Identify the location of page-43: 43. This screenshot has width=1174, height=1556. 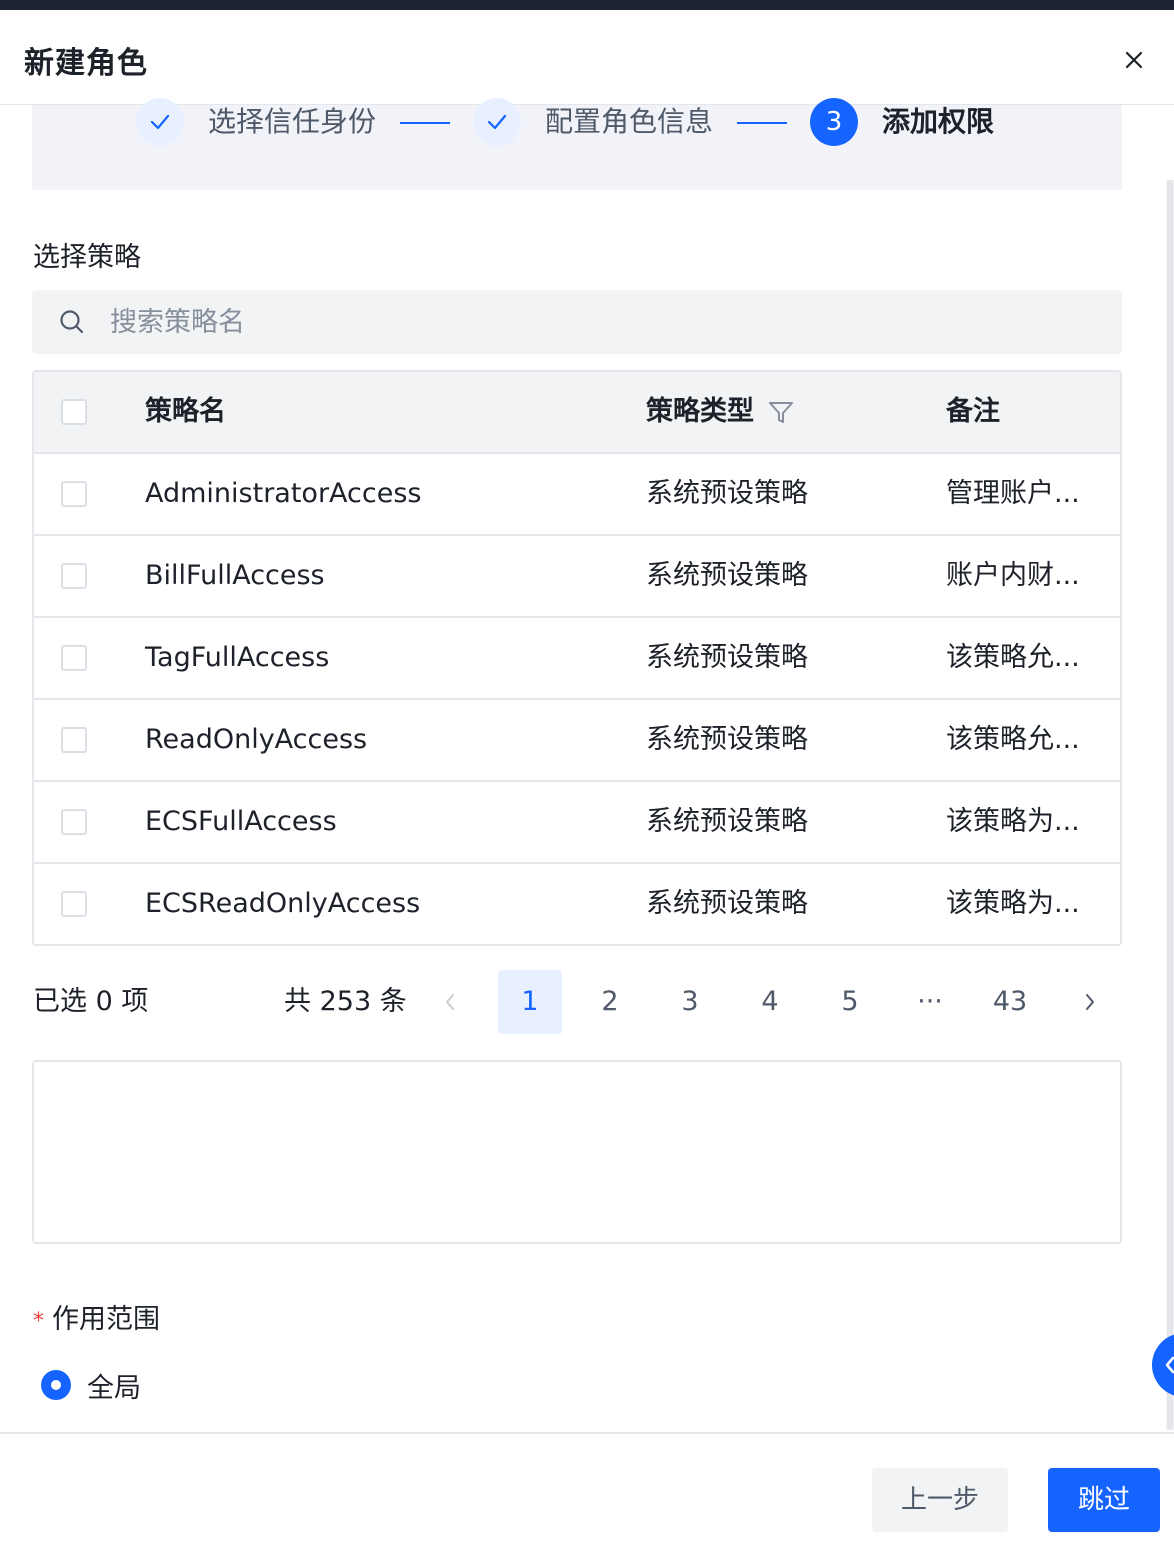
(1010, 1002).